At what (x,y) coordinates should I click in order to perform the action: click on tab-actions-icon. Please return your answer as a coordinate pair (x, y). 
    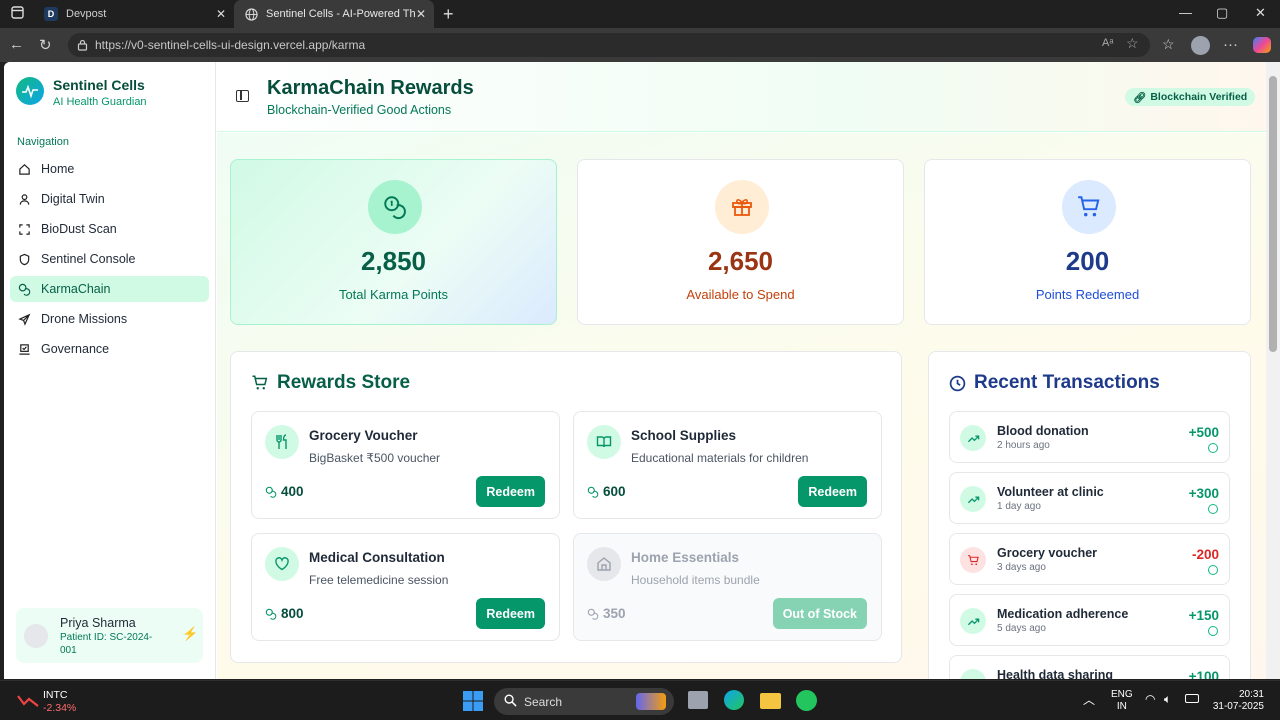
    Looking at the image, I should click on (17, 14).